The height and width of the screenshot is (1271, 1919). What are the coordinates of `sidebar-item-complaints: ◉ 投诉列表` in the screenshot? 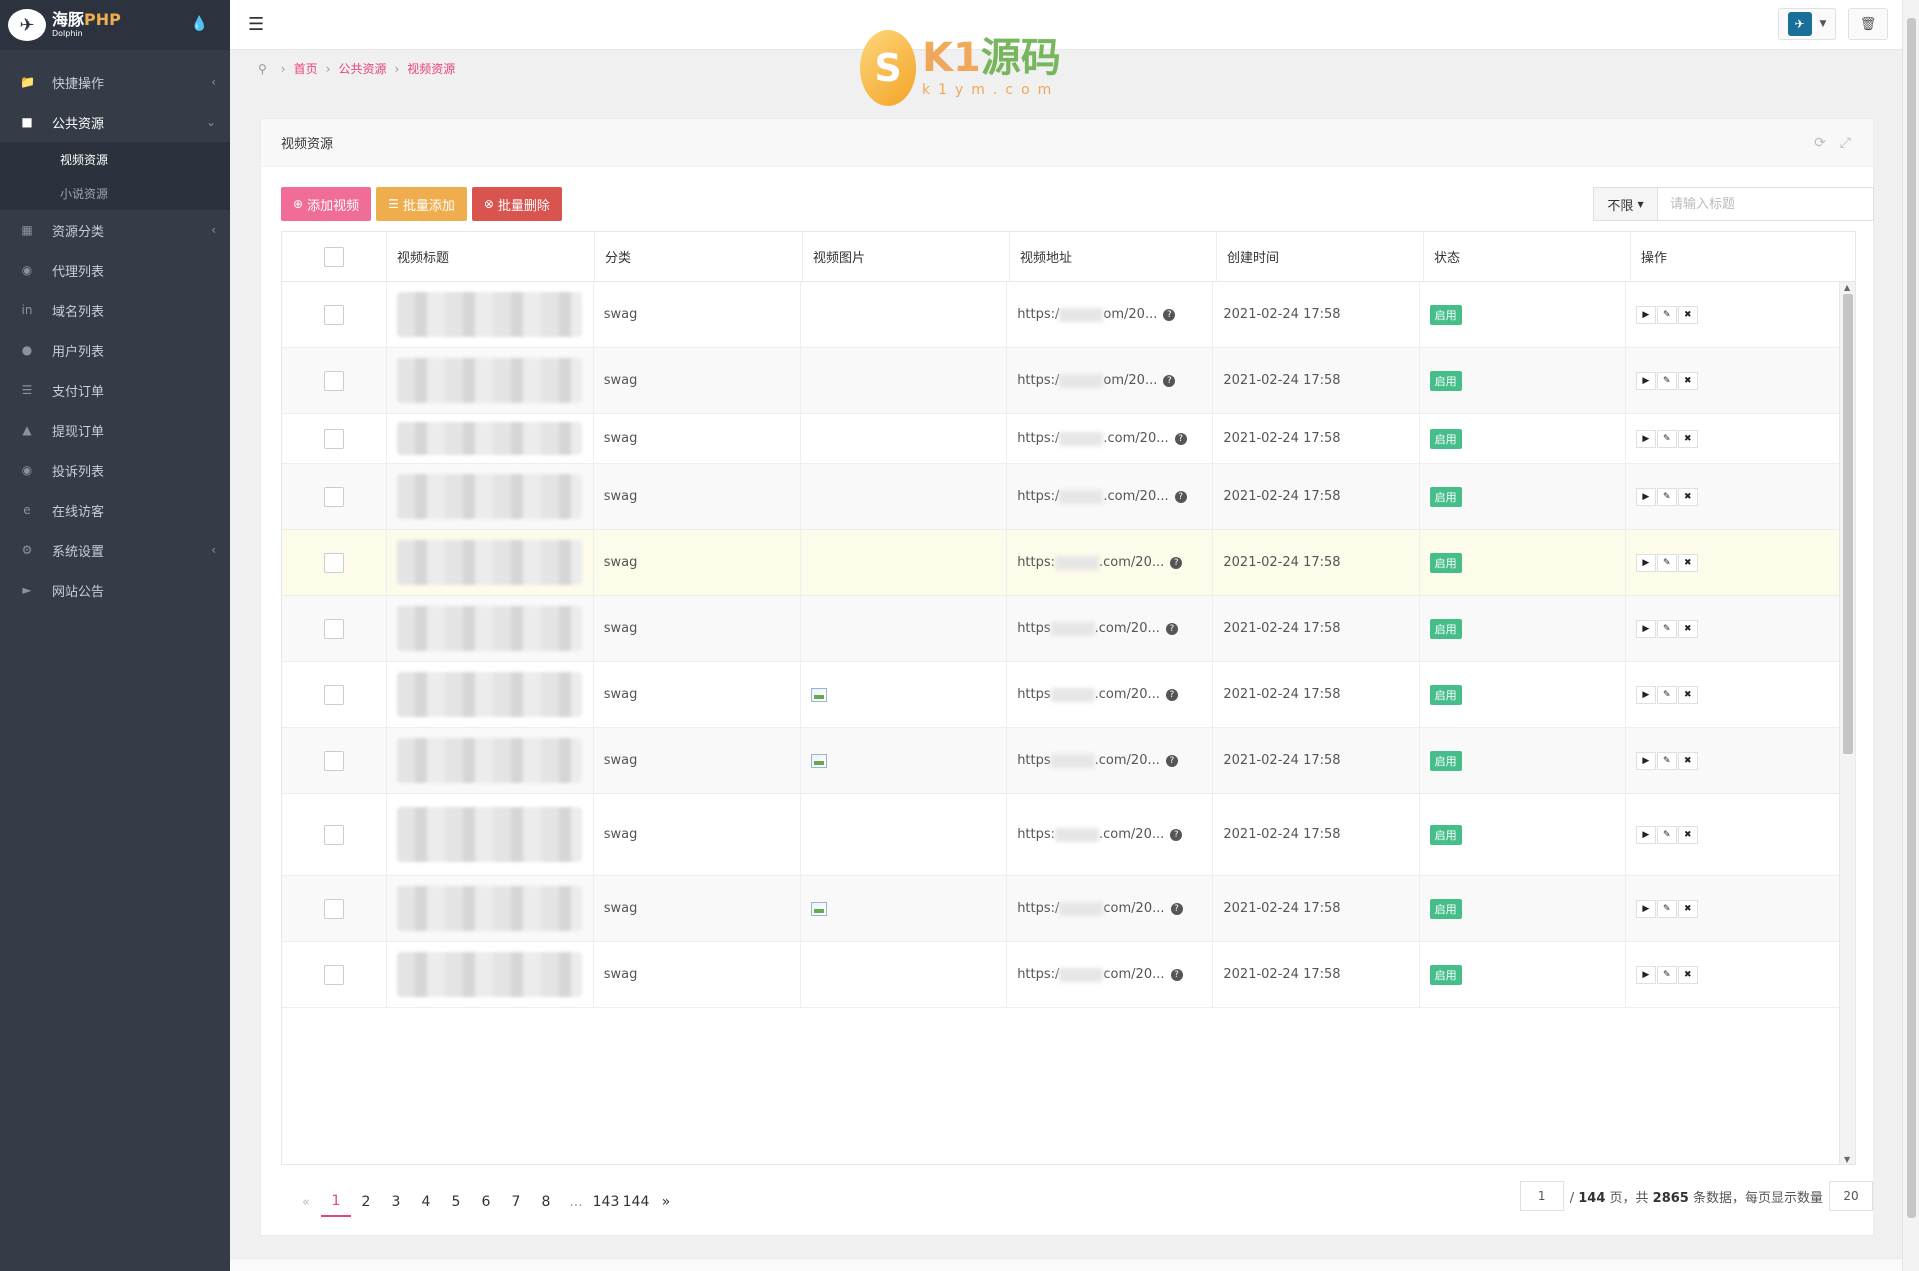 It's located at (115, 470).